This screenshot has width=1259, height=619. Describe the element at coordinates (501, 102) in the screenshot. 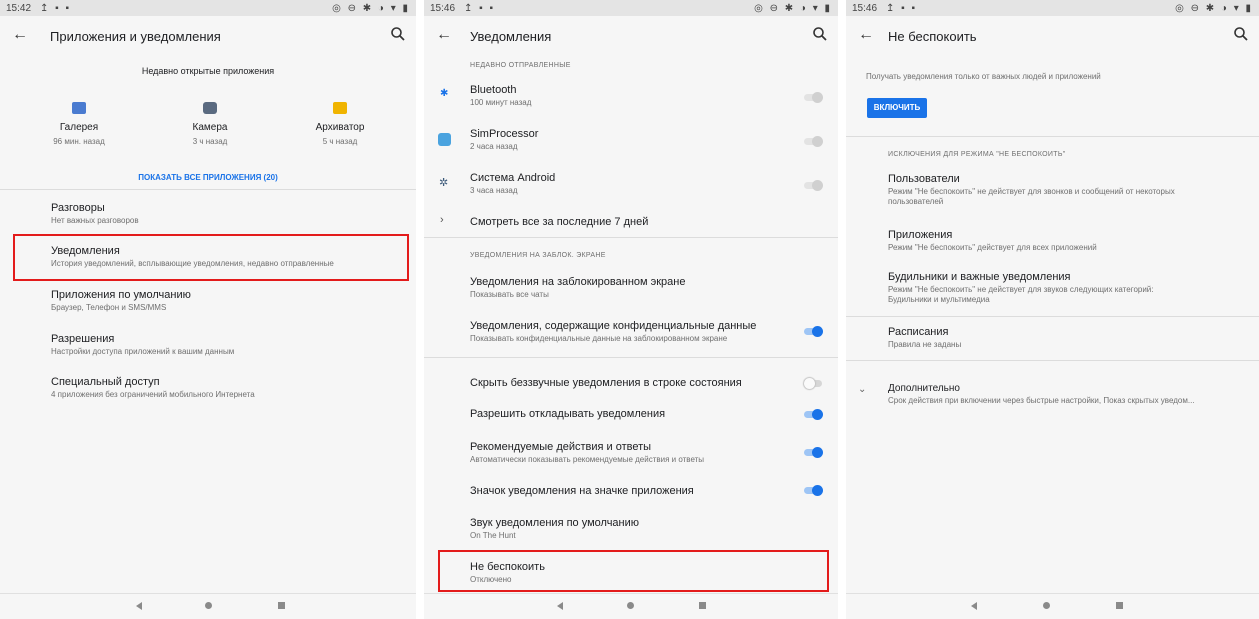

I see `recent-app-subtitle: 100 минут назад` at that location.